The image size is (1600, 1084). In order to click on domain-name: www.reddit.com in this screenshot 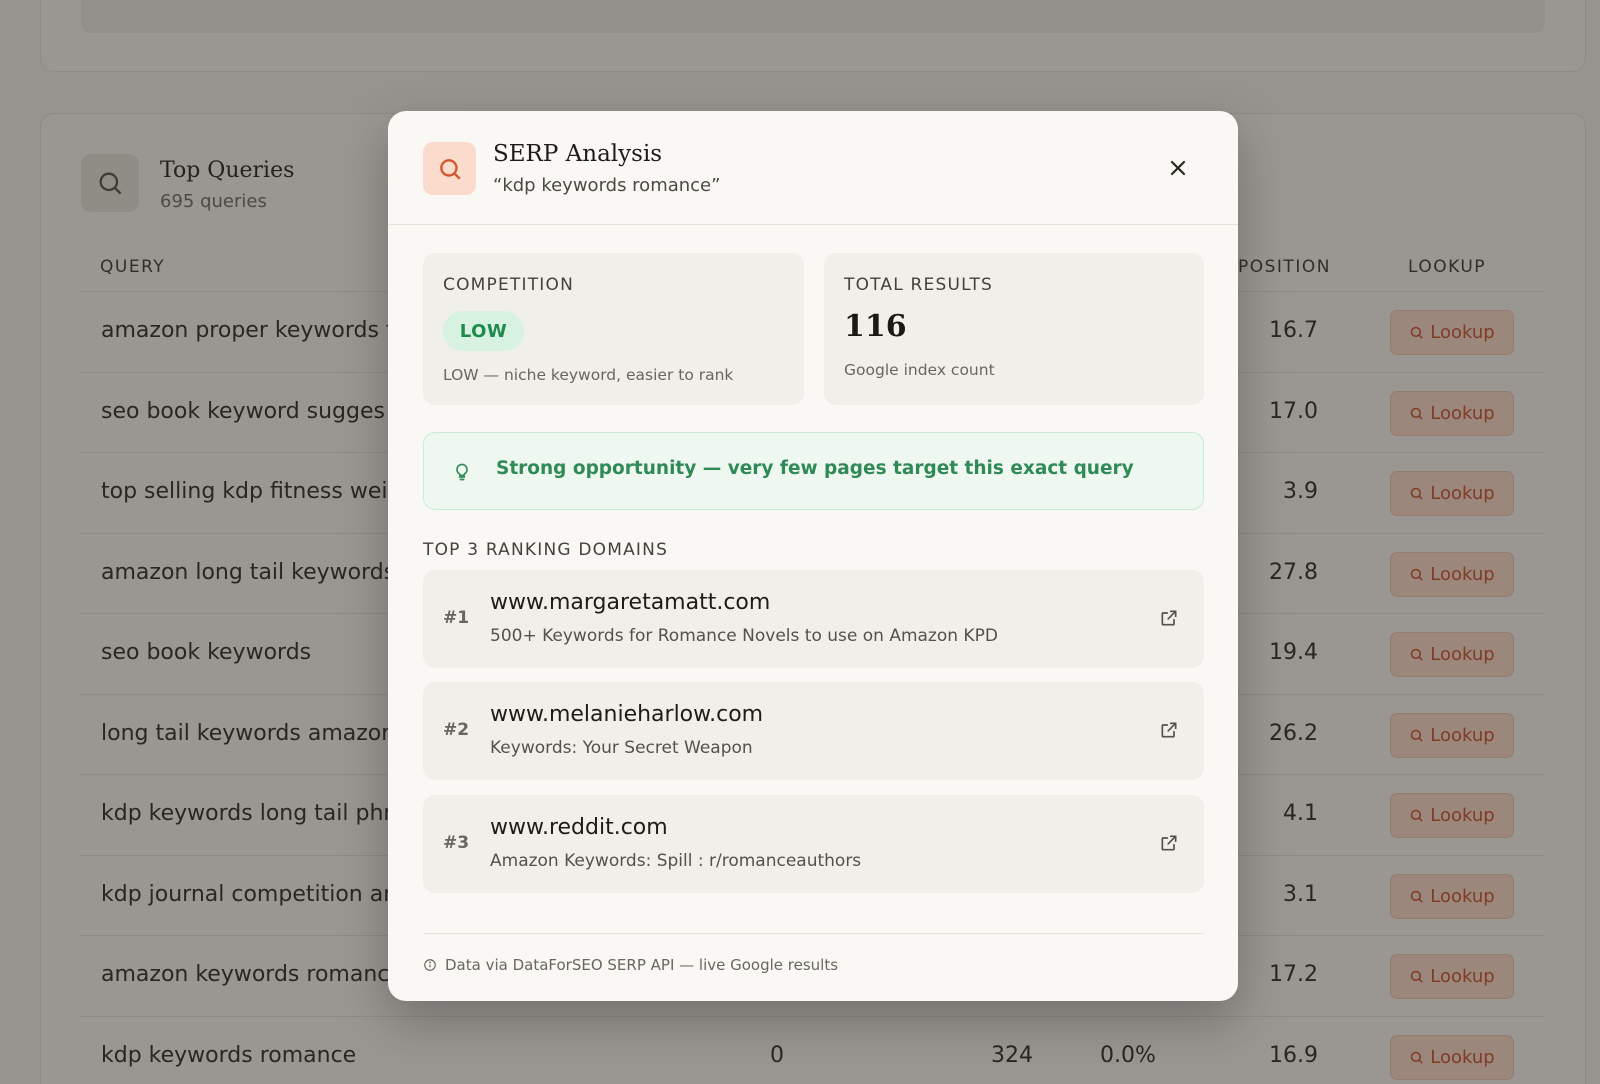, I will do `click(579, 827)`.